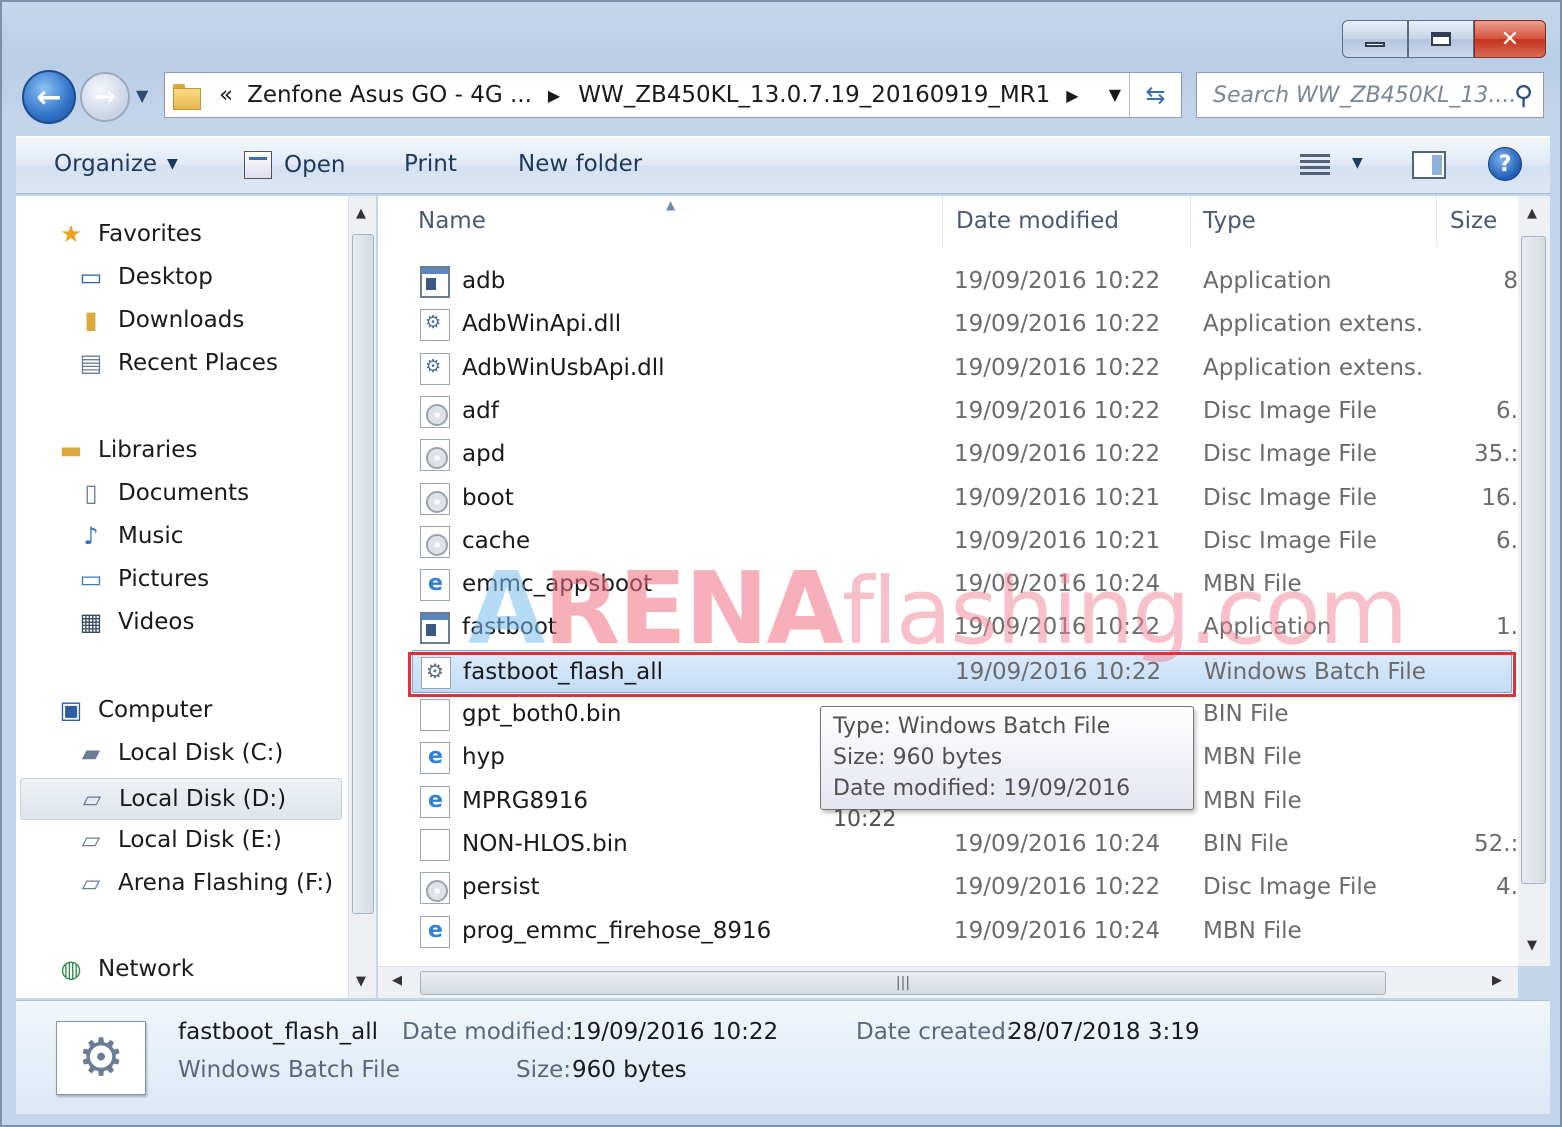 This screenshot has height=1127, width=1562. I want to click on details-size: 960 bytes, so click(629, 1070).